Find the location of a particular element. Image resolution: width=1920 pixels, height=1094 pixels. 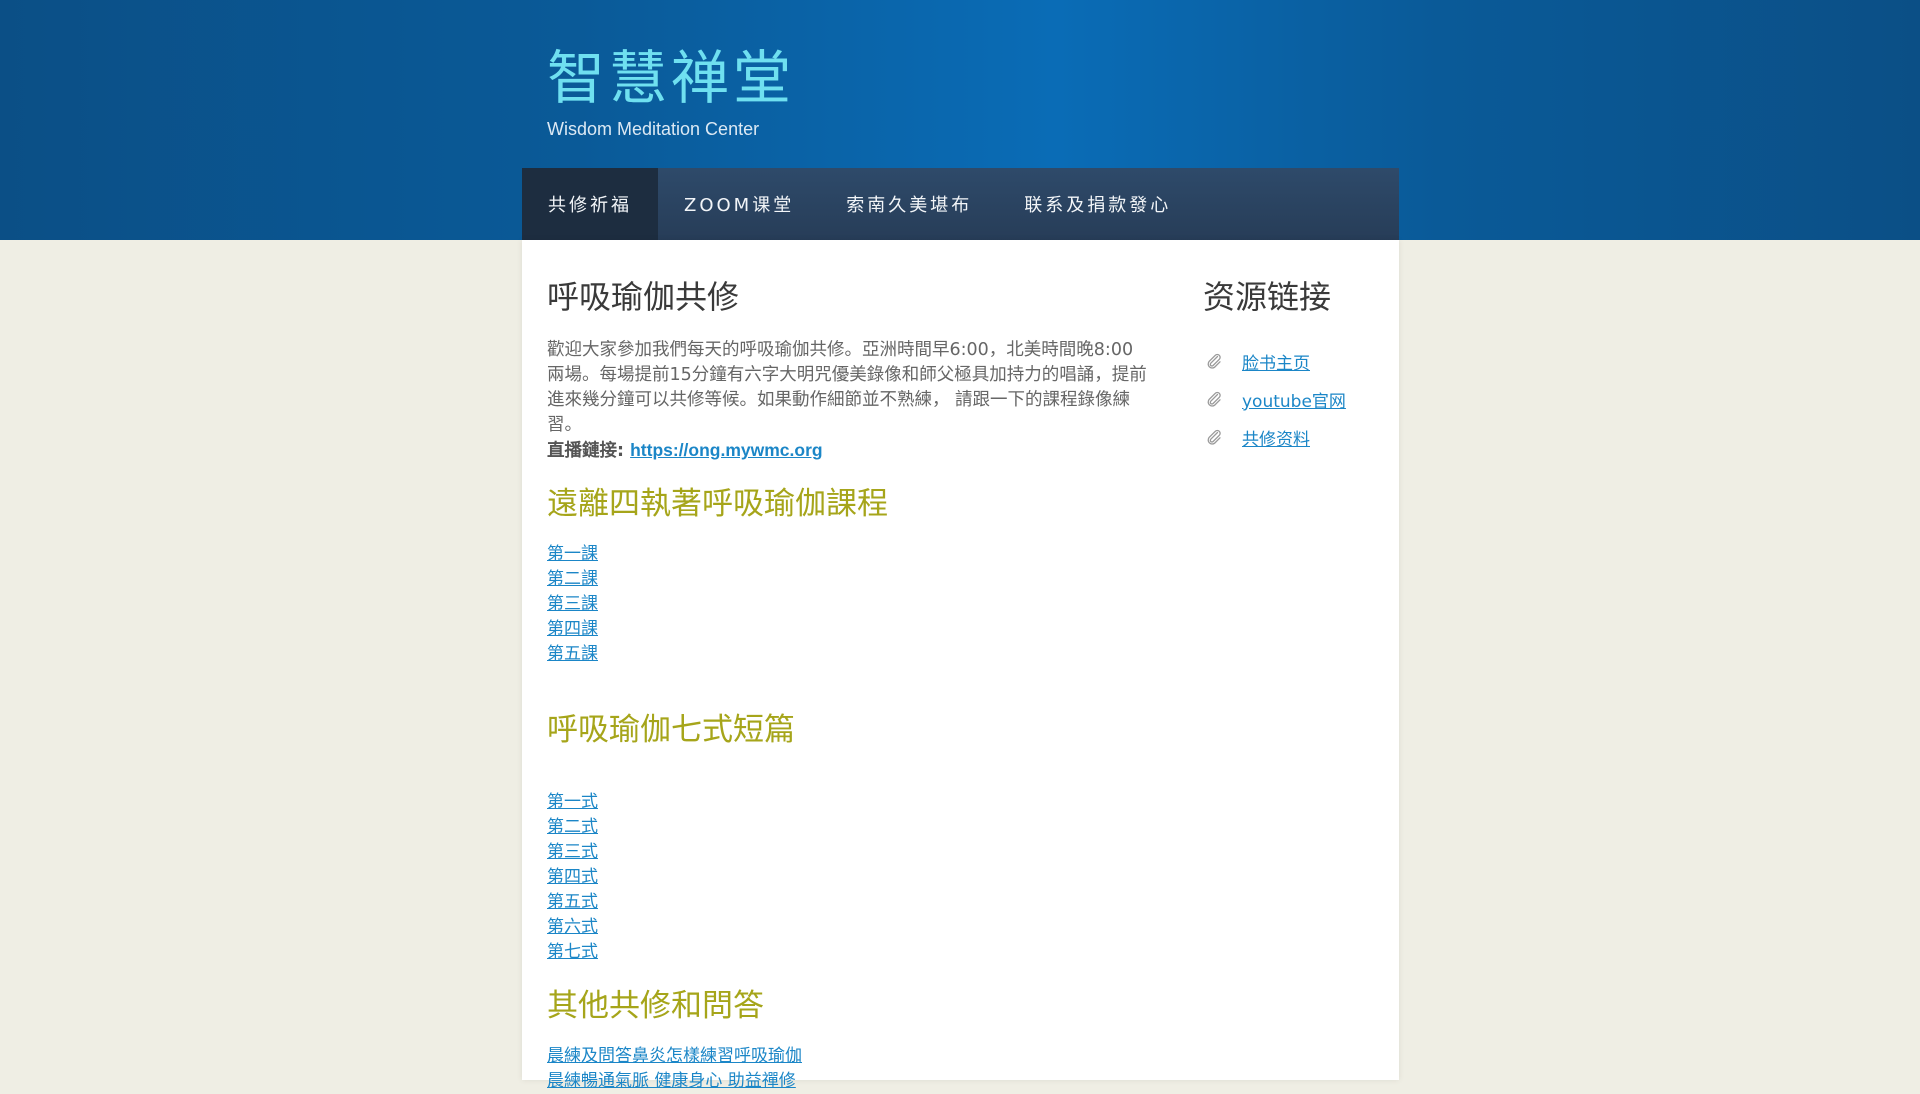

section-title-other: 其他共修和問答 is located at coordinates (655, 1006).